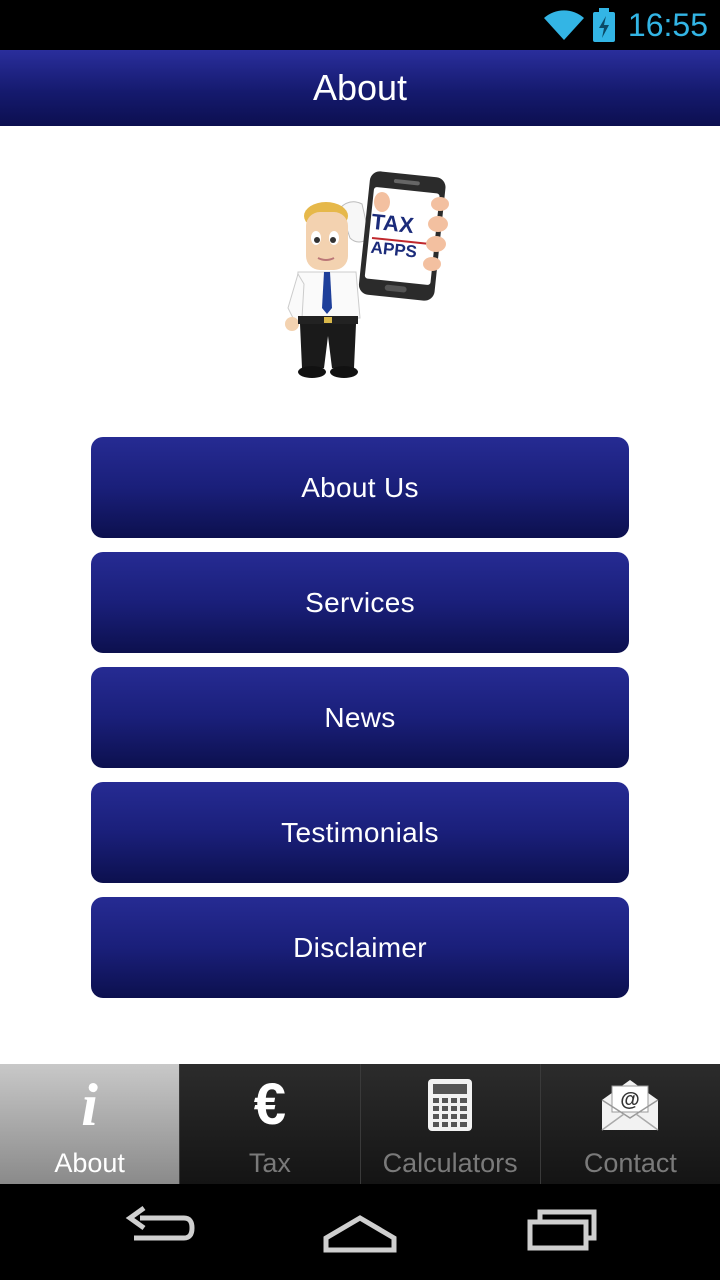  I want to click on wifi-icon, so click(564, 25).